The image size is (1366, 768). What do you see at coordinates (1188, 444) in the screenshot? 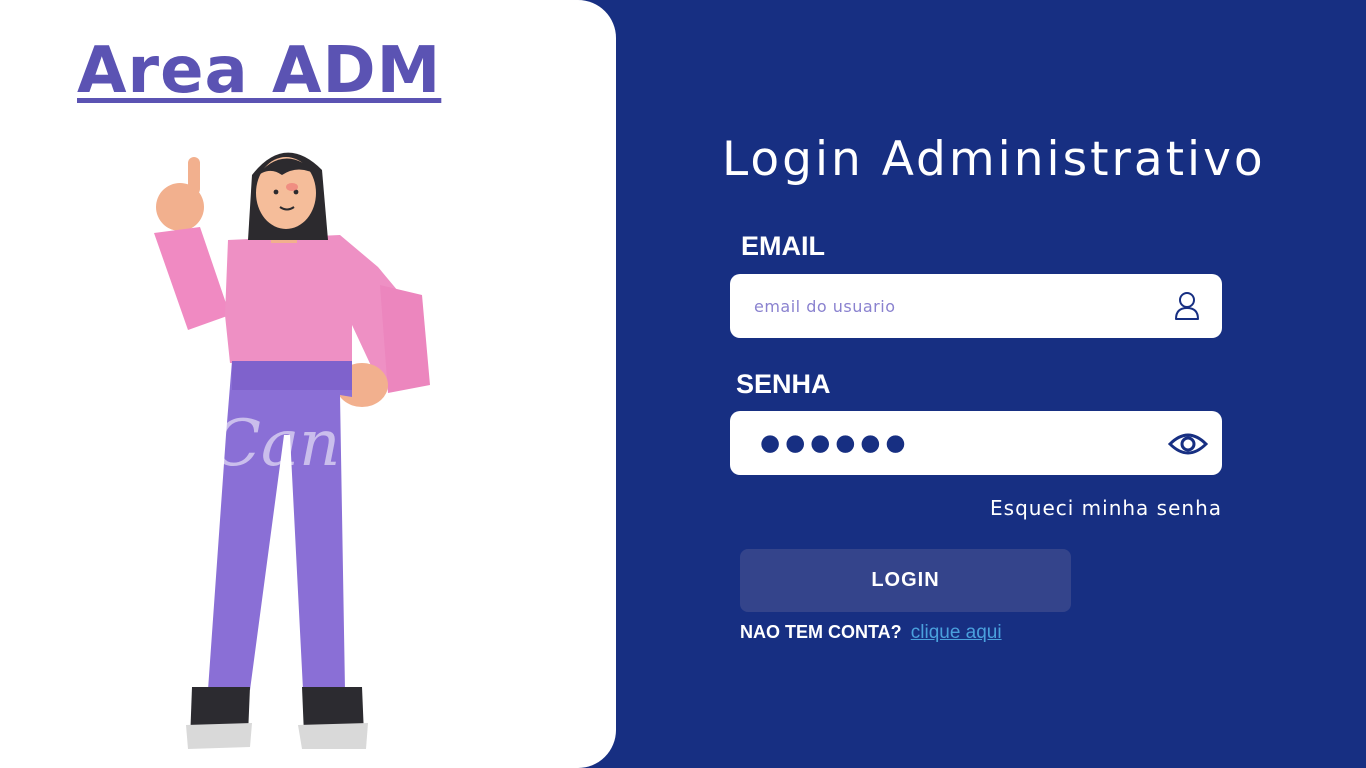
I see `eye-icon` at bounding box center [1188, 444].